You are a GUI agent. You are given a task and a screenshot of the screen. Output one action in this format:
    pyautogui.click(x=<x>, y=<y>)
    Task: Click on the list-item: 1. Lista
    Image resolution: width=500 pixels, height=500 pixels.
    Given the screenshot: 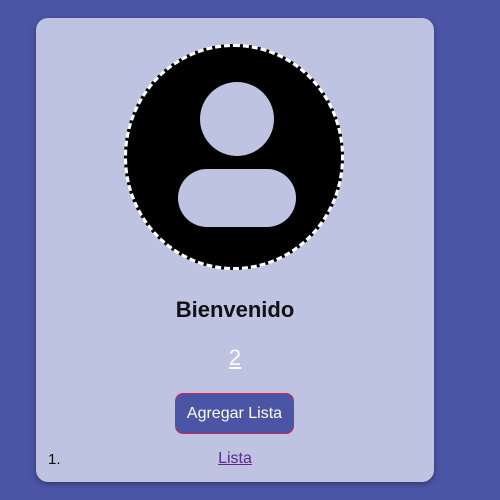 What is the action you would take?
    pyautogui.click(x=235, y=459)
    